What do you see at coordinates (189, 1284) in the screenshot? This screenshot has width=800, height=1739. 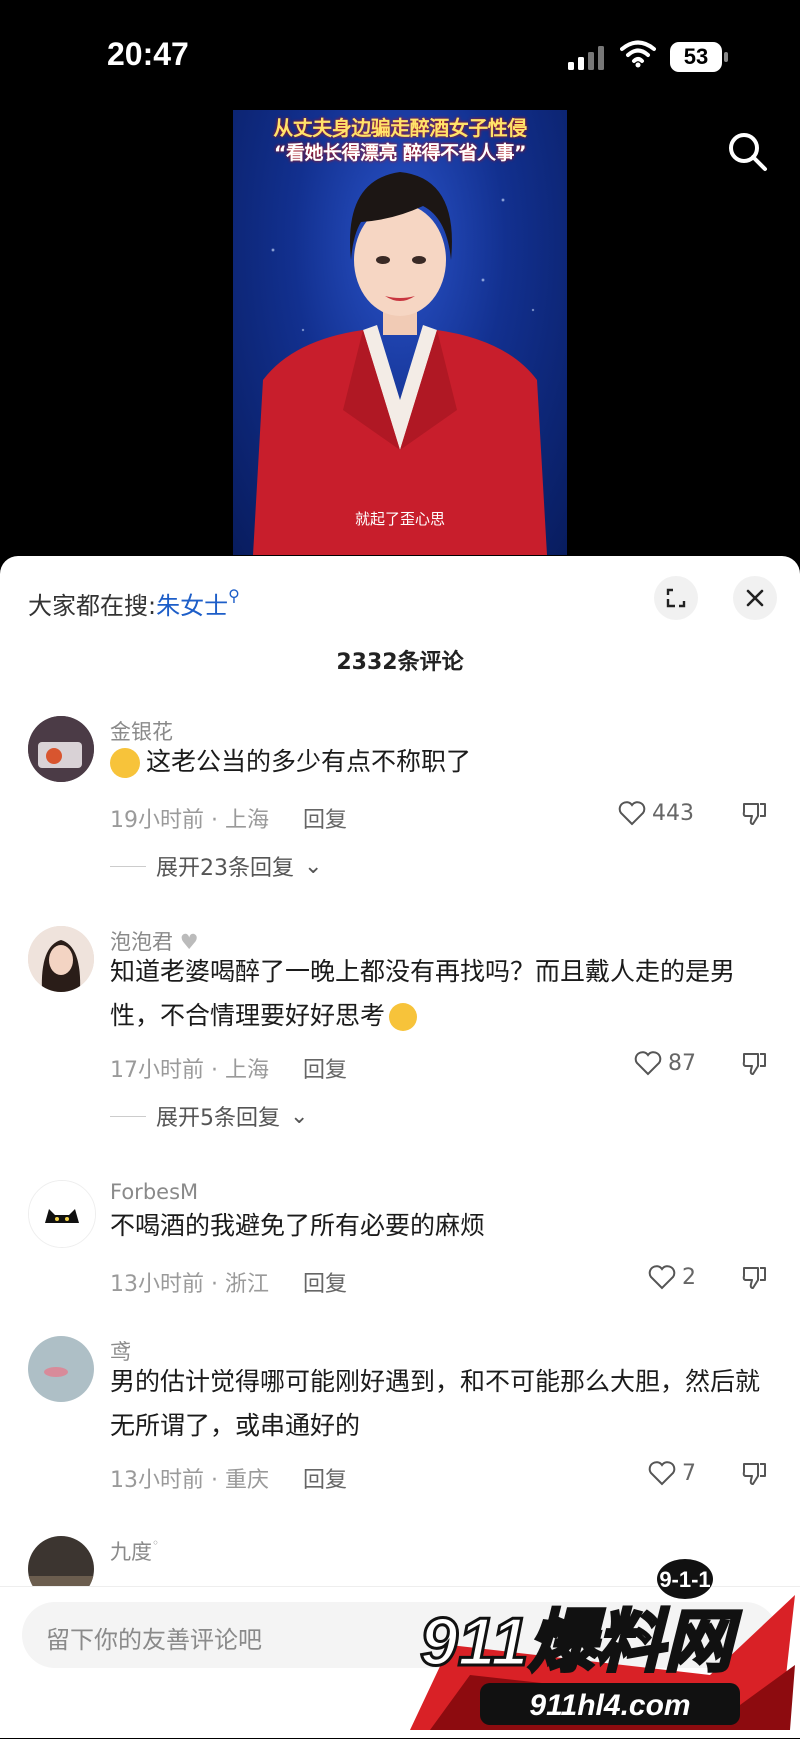 I see `comment-time-location: 13小时前 · 浙江` at bounding box center [189, 1284].